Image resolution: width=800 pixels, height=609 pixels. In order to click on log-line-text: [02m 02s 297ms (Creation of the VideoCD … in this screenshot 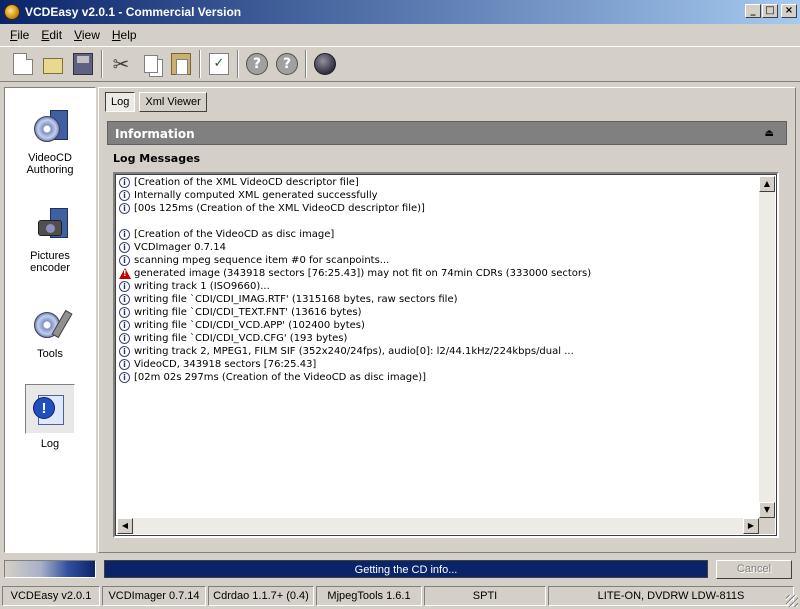, I will do `click(280, 377)`.